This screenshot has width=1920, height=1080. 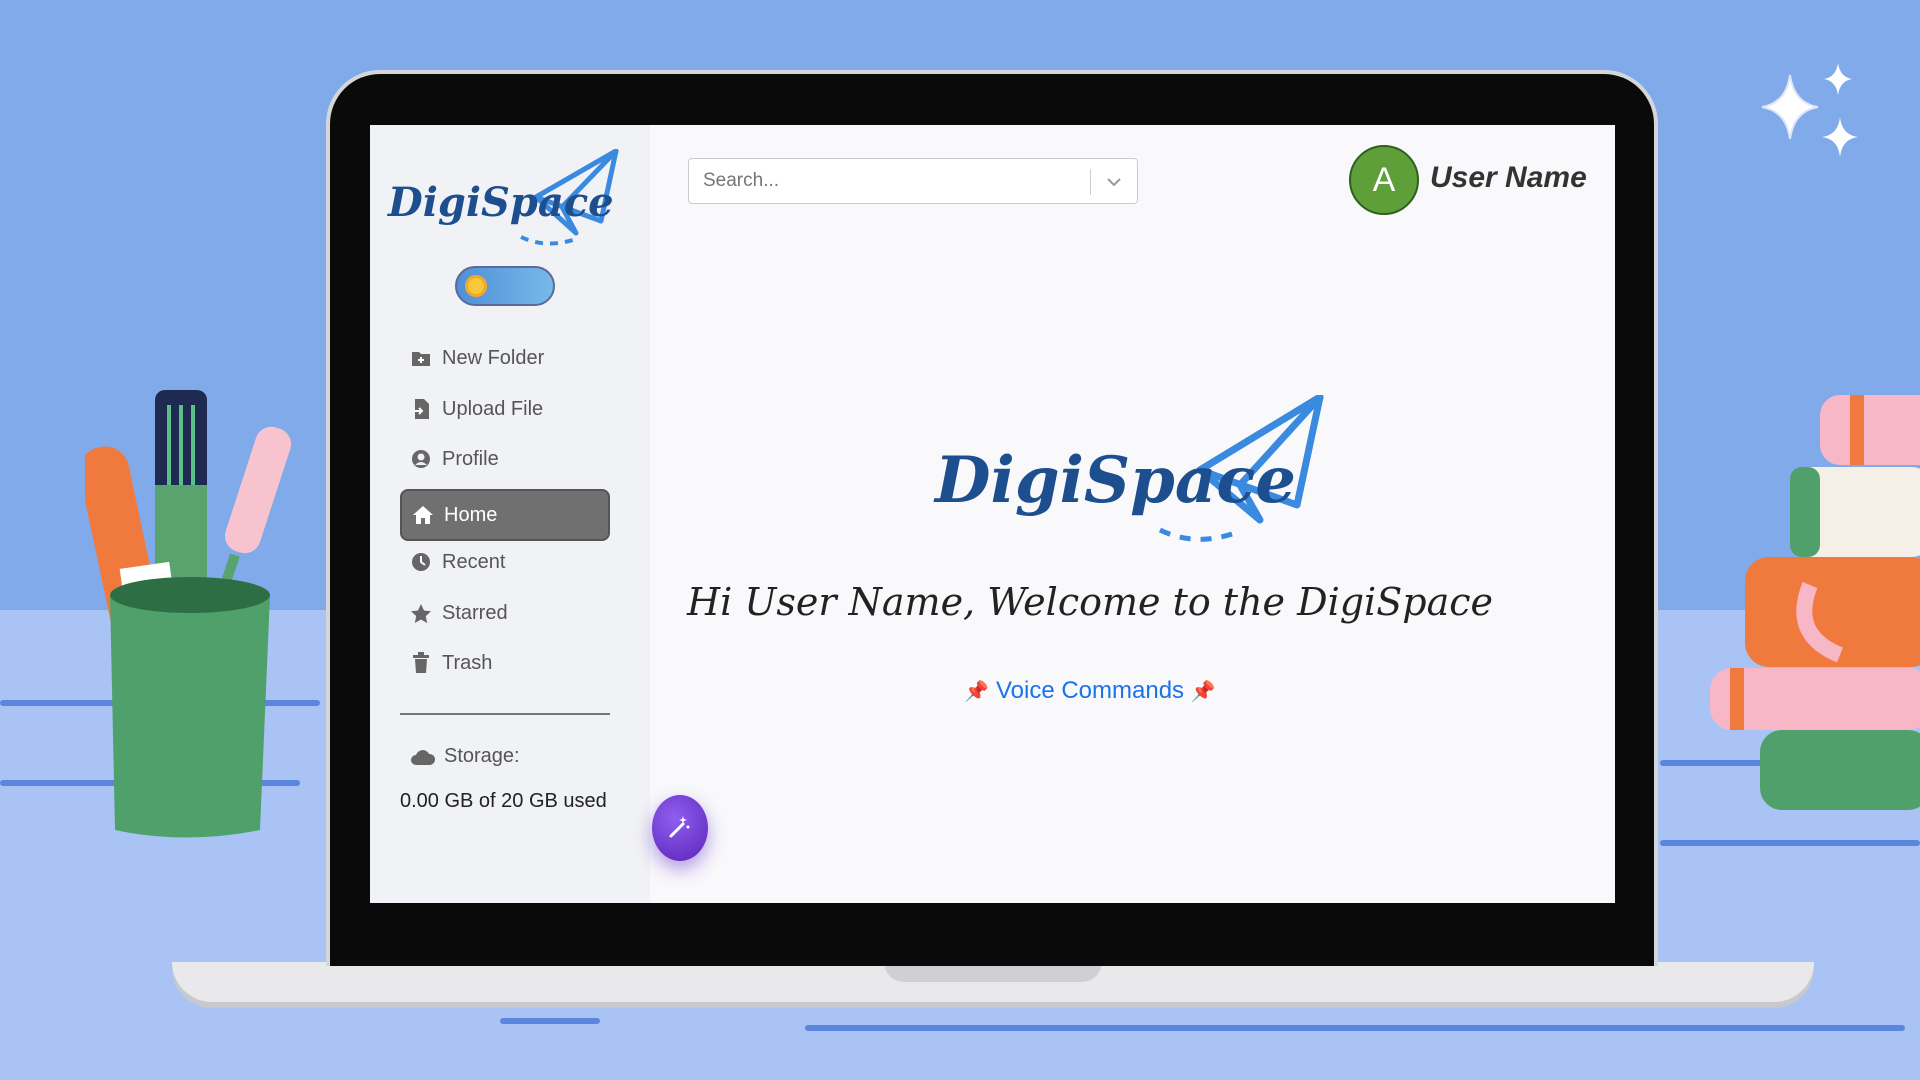 What do you see at coordinates (1090, 182) in the screenshot?
I see `search-separator` at bounding box center [1090, 182].